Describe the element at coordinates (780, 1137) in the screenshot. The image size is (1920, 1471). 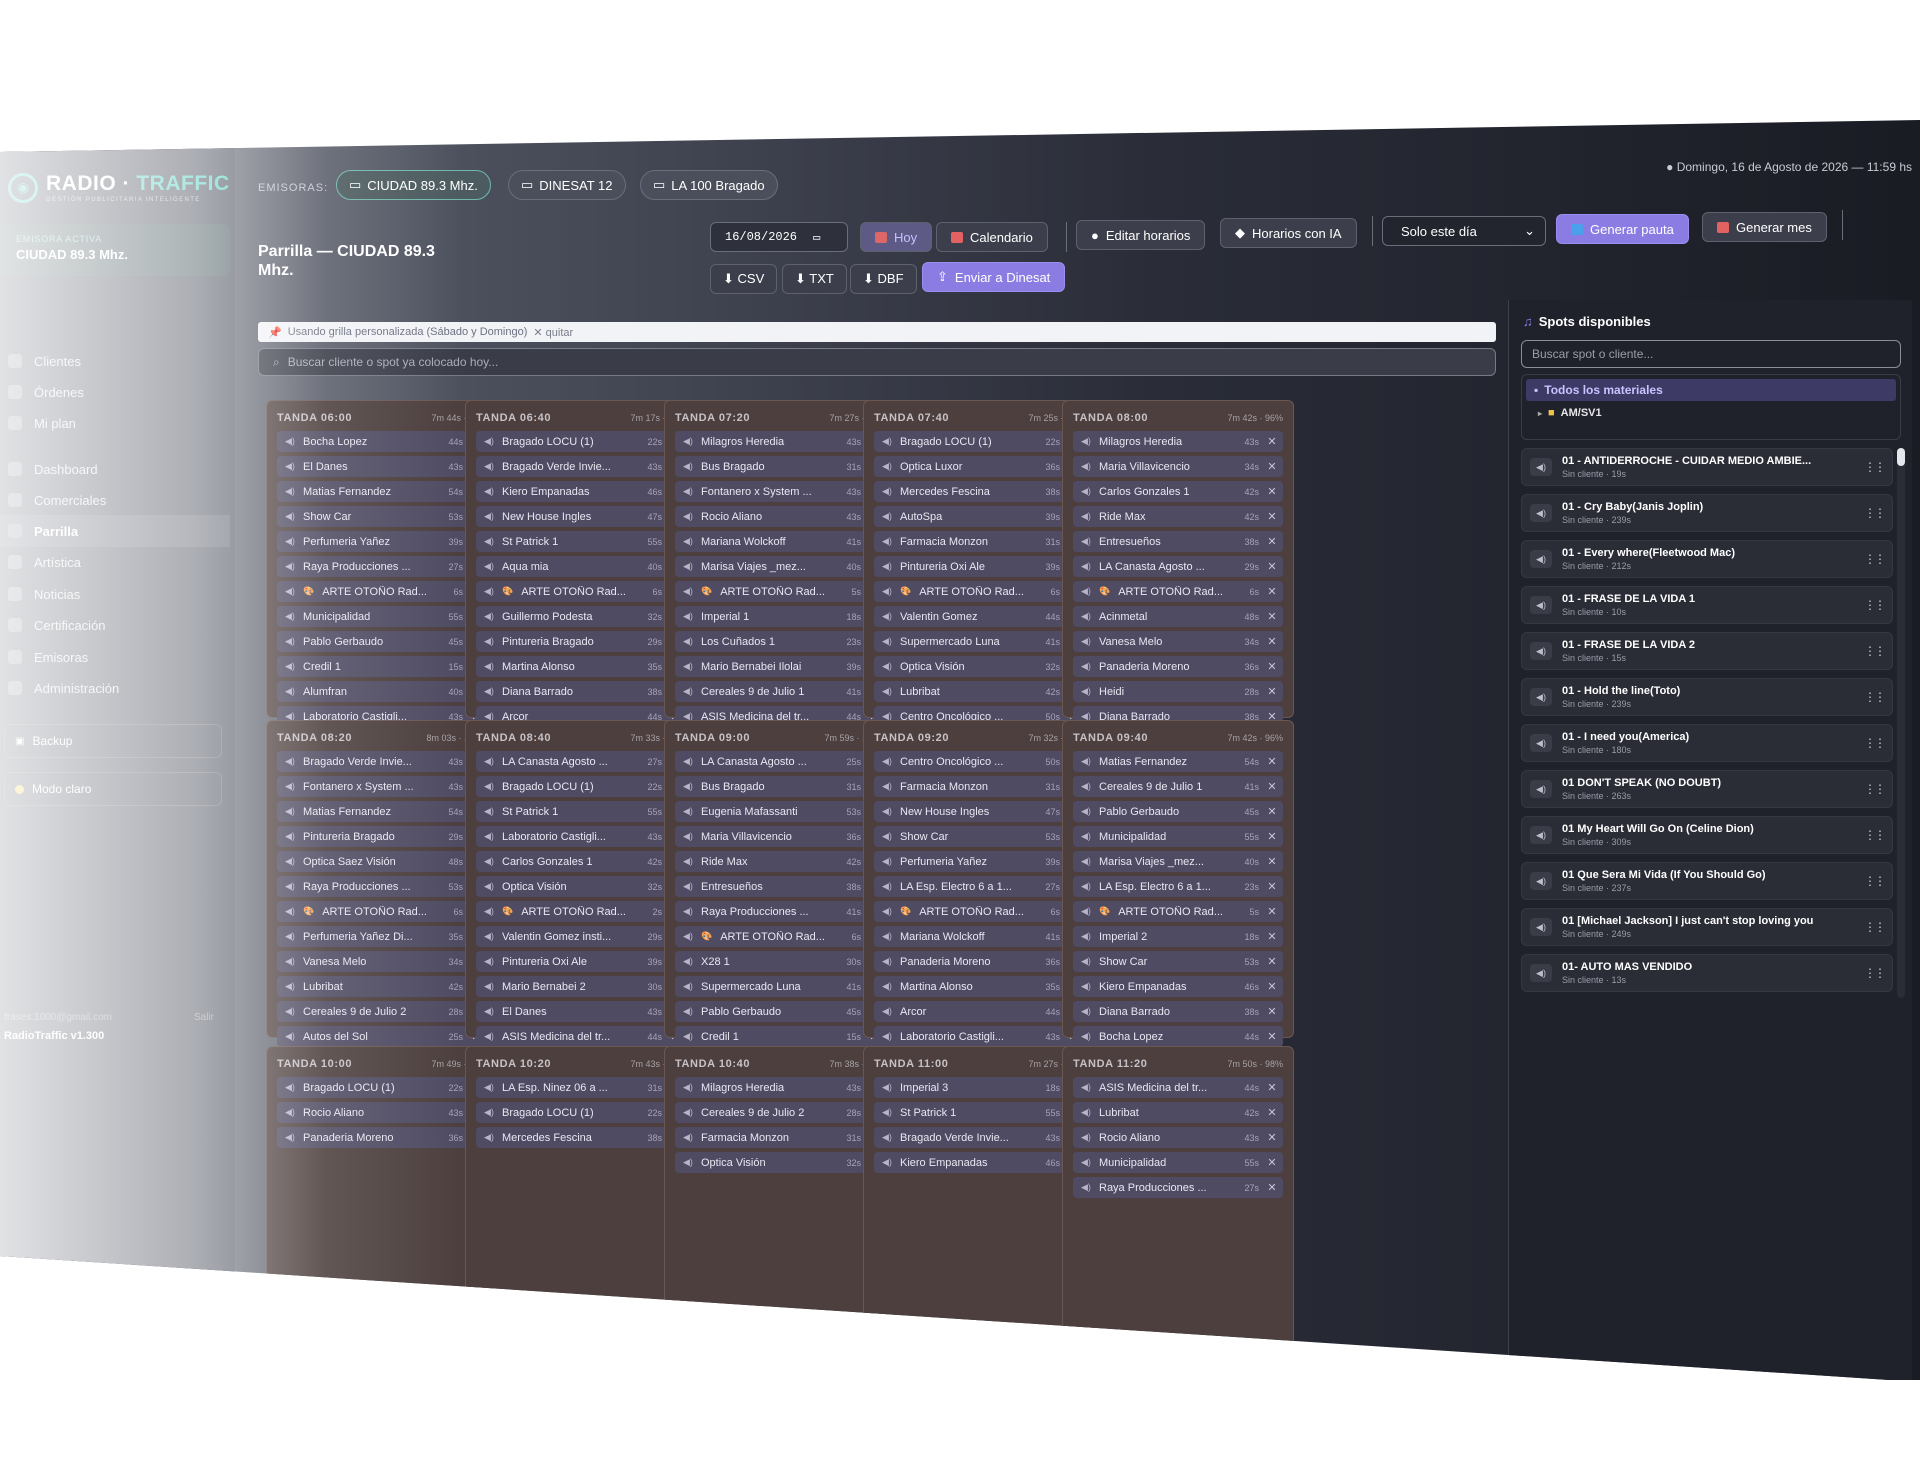
I see `spot-item: ◀)Farmacia Monzon31s✕` at that location.